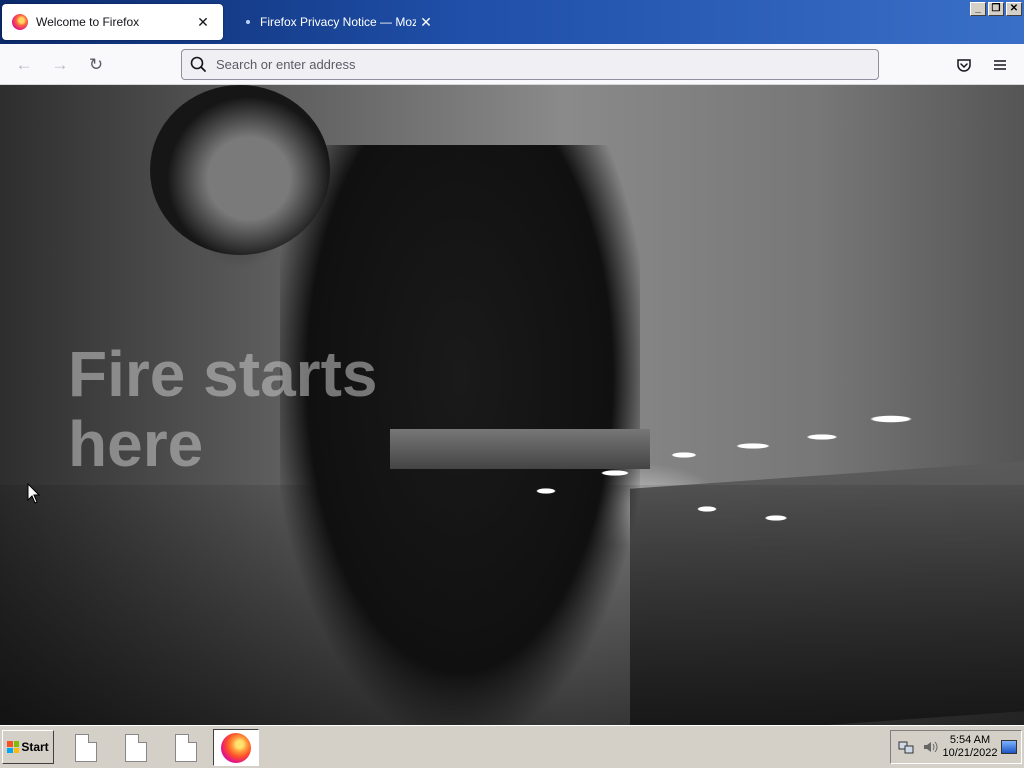 This screenshot has height=768, width=1024. Describe the element at coordinates (199, 64) in the screenshot. I see `search-icon` at that location.